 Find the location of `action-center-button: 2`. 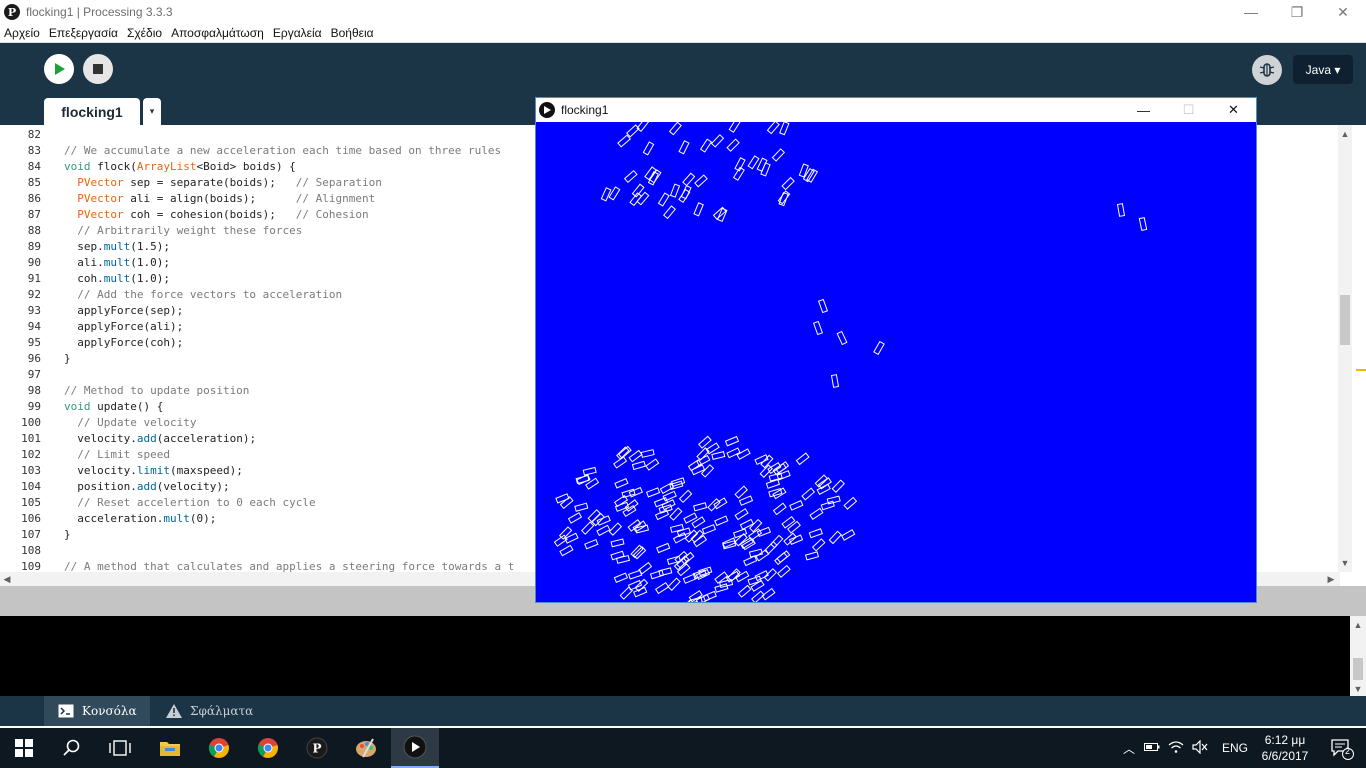

action-center-button: 2 is located at coordinates (1342, 749).